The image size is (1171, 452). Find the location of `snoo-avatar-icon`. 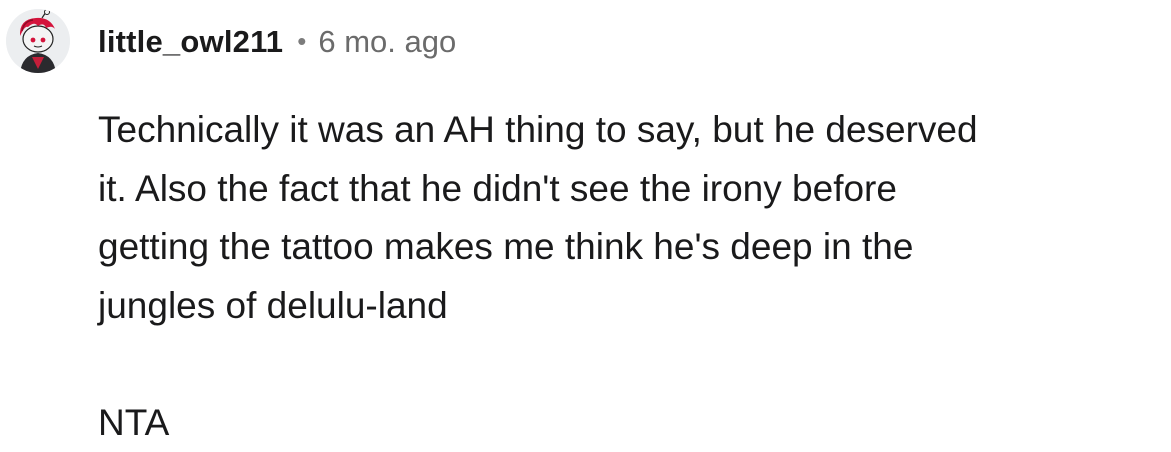

snoo-avatar-icon is located at coordinates (38, 41).